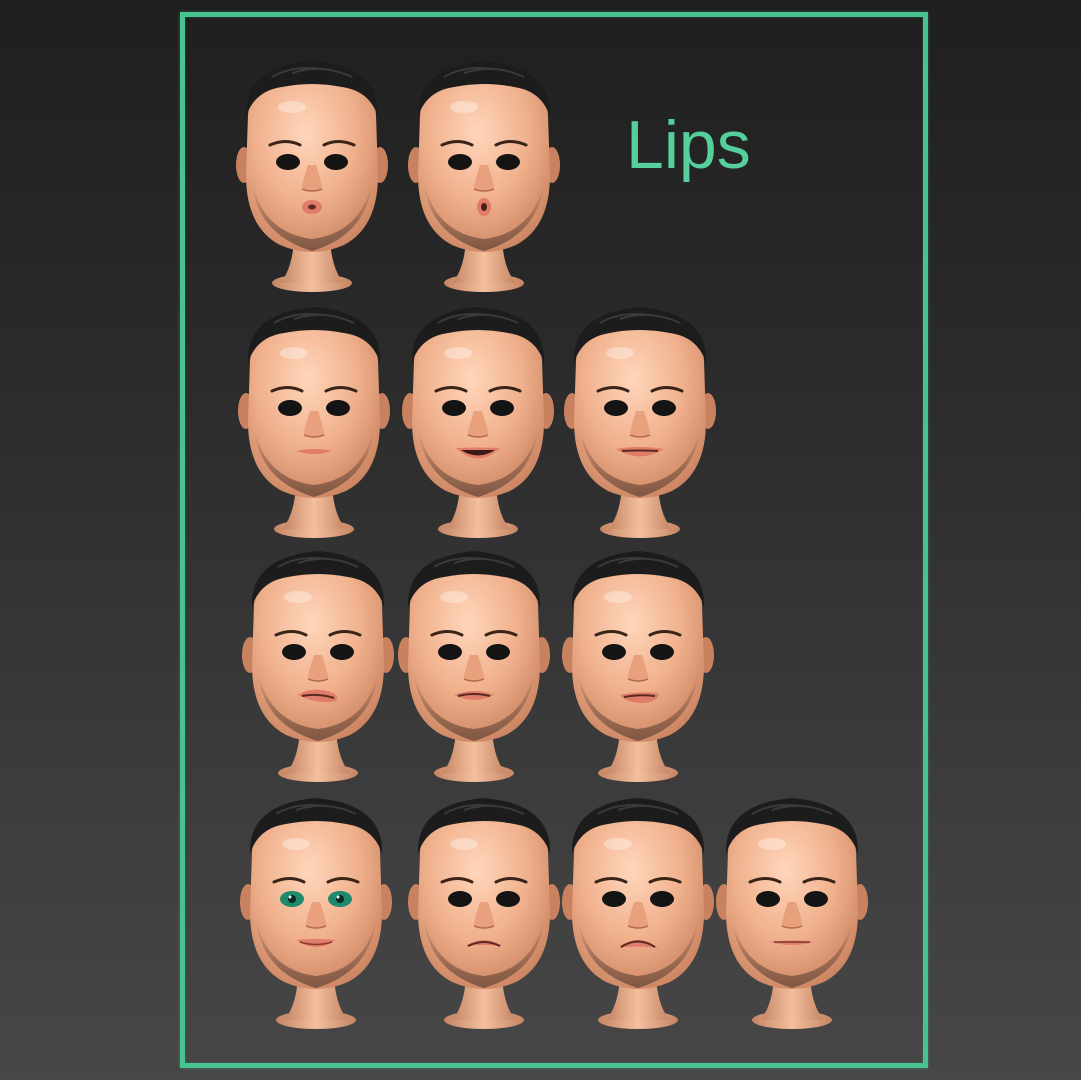 Image resolution: width=1081 pixels, height=1080 pixels. What do you see at coordinates (484, 912) in the screenshot?
I see `head-frown` at bounding box center [484, 912].